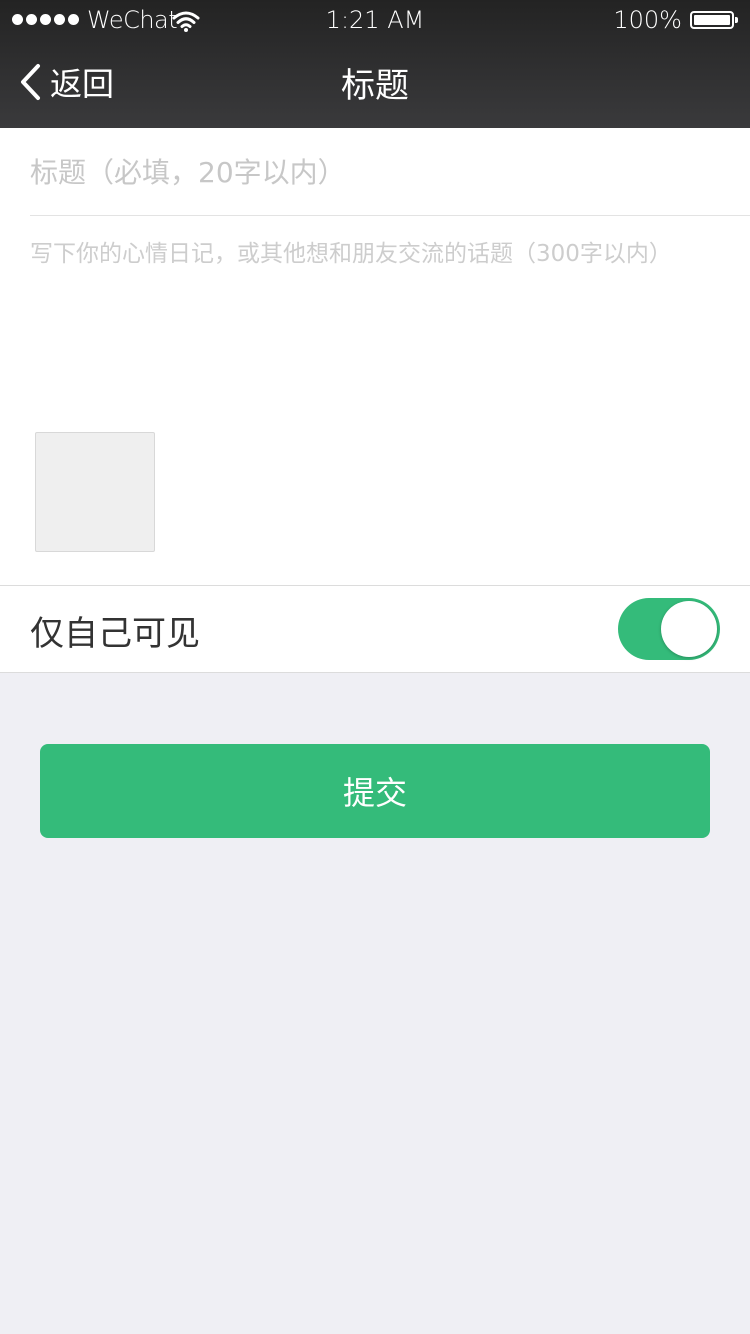  I want to click on add-image-slot, so click(95, 492).